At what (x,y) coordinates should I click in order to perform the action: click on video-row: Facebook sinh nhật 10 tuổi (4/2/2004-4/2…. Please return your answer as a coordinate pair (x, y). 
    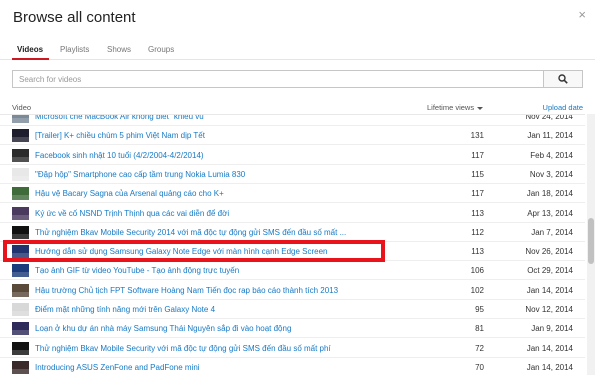
    Looking at the image, I should click on (292, 155).